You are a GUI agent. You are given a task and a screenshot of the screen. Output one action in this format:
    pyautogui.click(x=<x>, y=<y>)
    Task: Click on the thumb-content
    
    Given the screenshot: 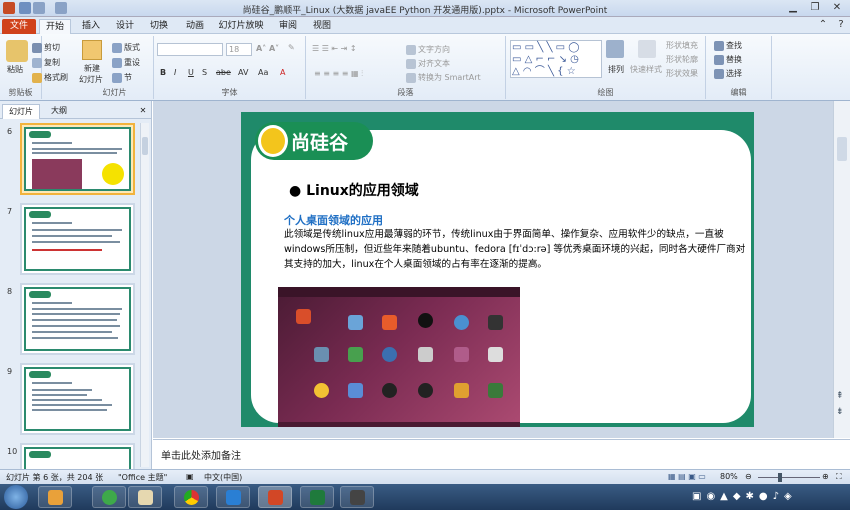 What is the action you would take?
    pyautogui.click(x=77, y=239)
    